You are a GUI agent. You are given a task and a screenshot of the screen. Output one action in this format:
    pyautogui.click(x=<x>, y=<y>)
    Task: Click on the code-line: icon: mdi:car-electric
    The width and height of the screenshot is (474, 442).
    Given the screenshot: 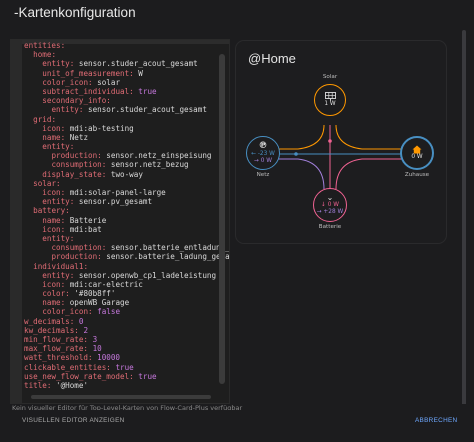 What is the action you would take?
    pyautogui.click(x=126, y=284)
    